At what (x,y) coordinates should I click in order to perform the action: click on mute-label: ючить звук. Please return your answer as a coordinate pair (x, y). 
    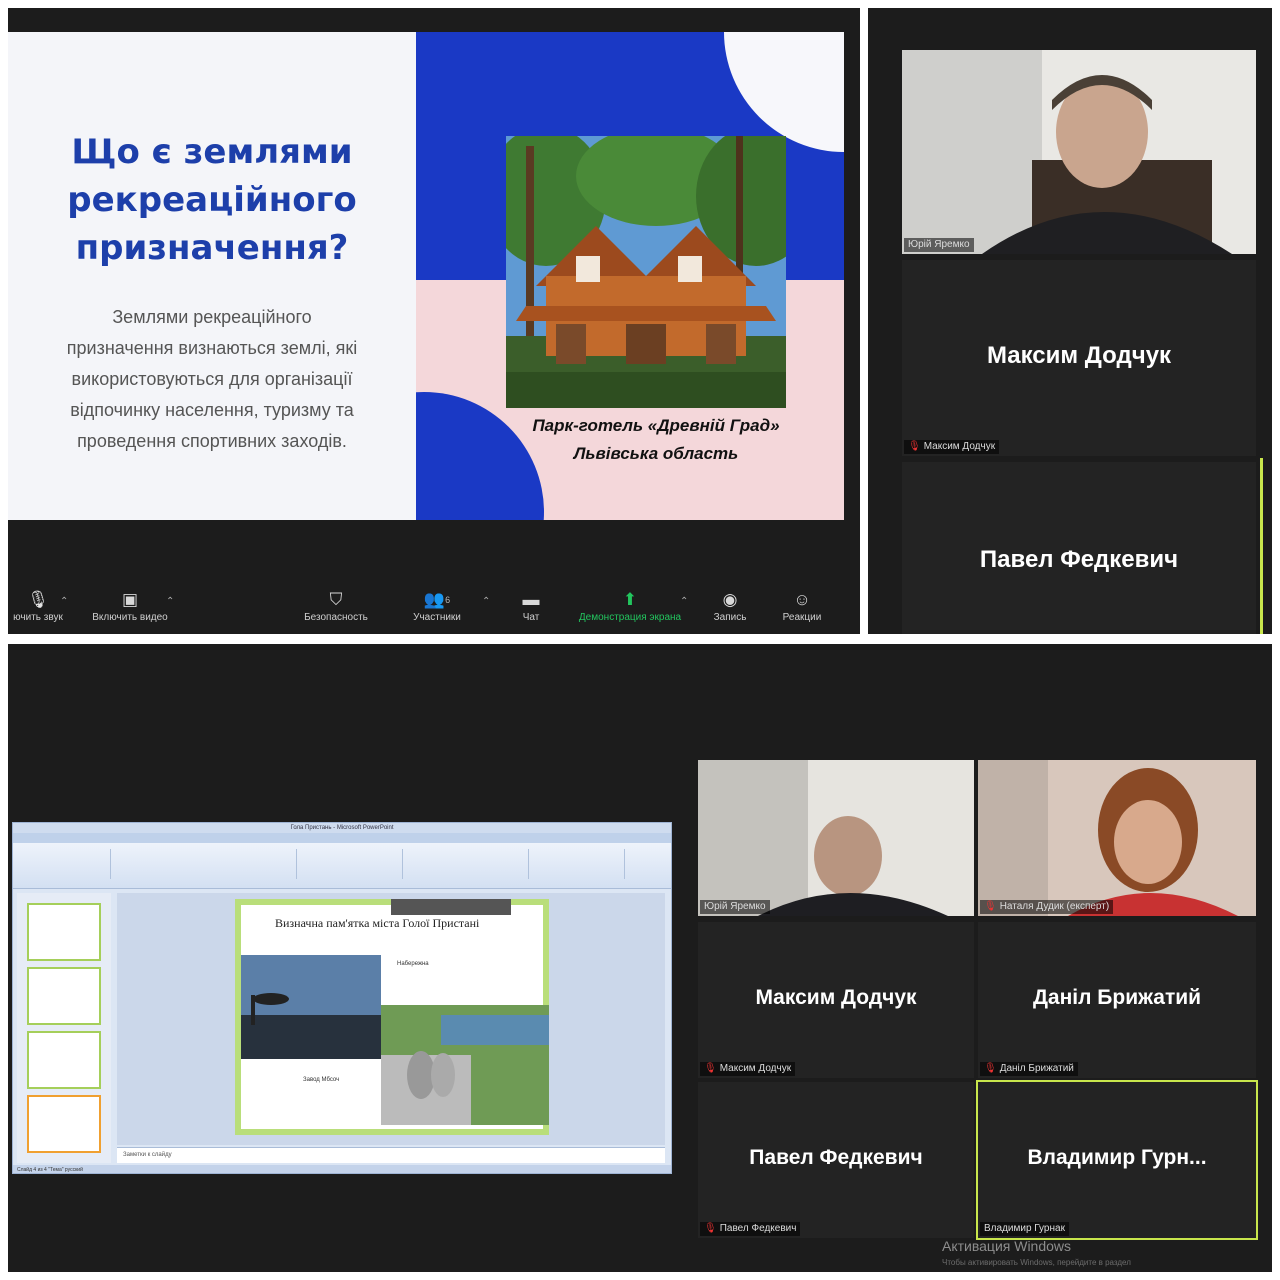
    Looking at the image, I should click on (38, 617).